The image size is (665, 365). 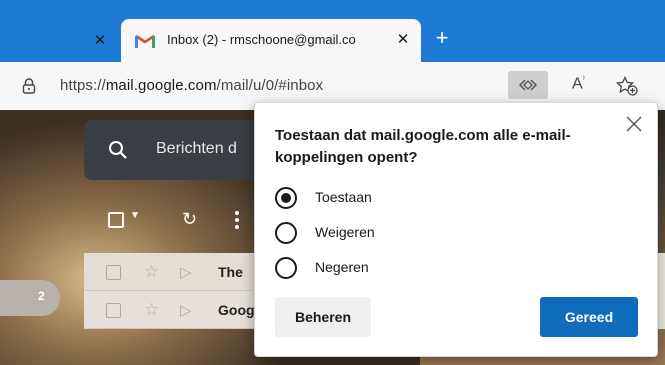 What do you see at coordinates (236, 310) in the screenshot?
I see `row-sender: Goog` at bounding box center [236, 310].